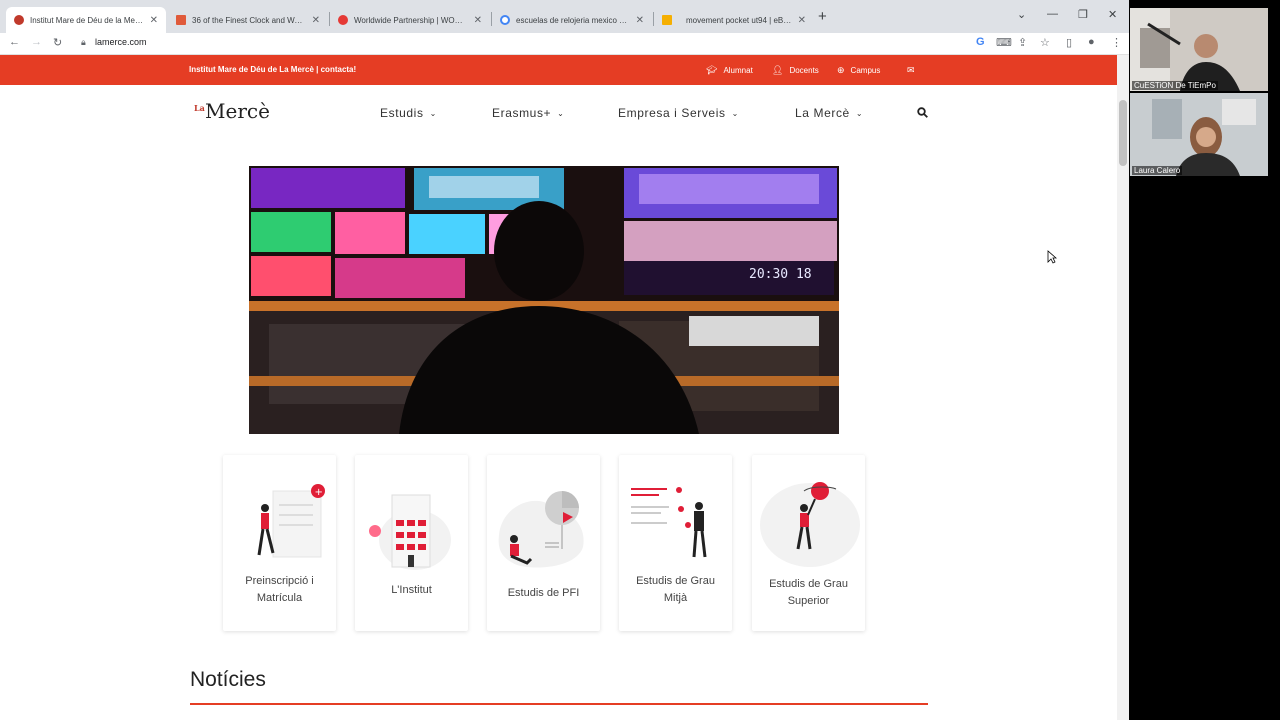  Describe the element at coordinates (411, 590) in the screenshot. I see `card-label: L'Institut` at that location.